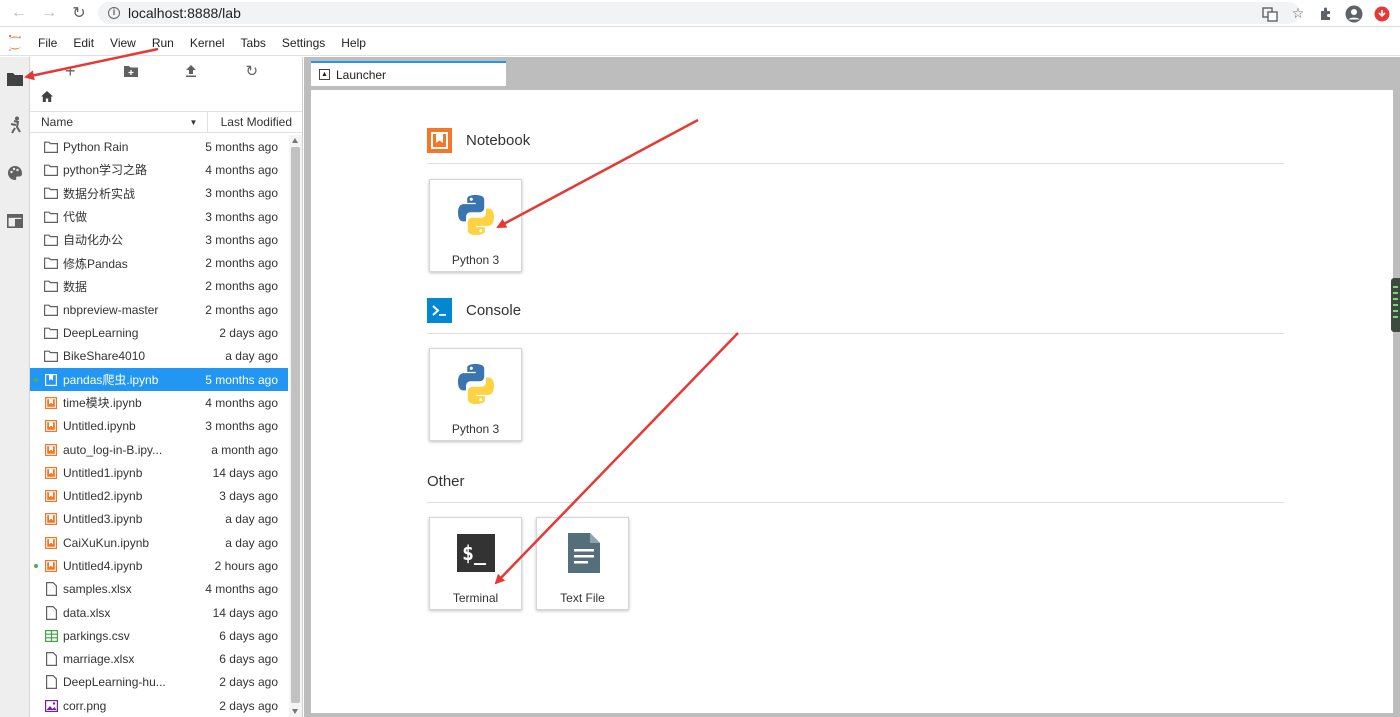 The width and height of the screenshot is (1400, 717). What do you see at coordinates (303, 43) in the screenshot?
I see `menu-settings: Settings` at bounding box center [303, 43].